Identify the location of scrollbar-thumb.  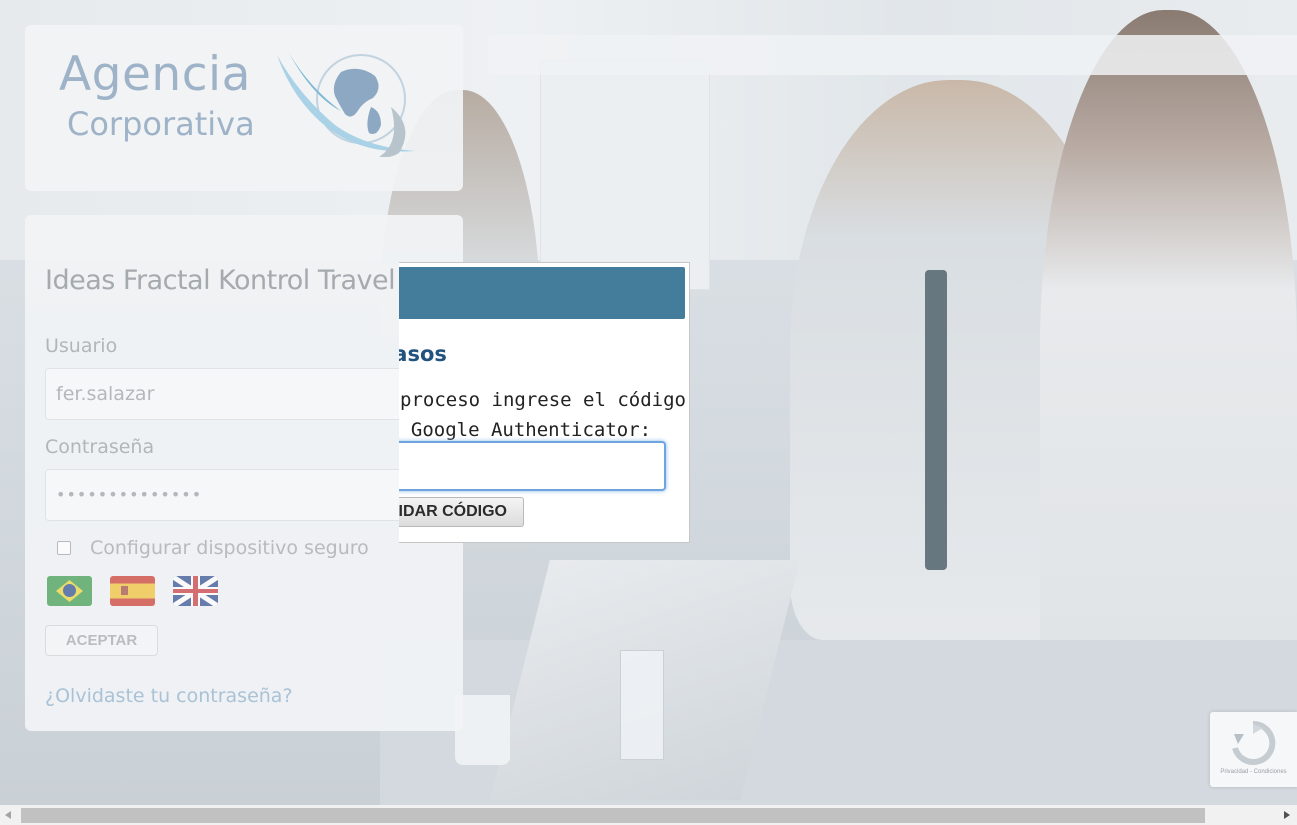
(613, 815).